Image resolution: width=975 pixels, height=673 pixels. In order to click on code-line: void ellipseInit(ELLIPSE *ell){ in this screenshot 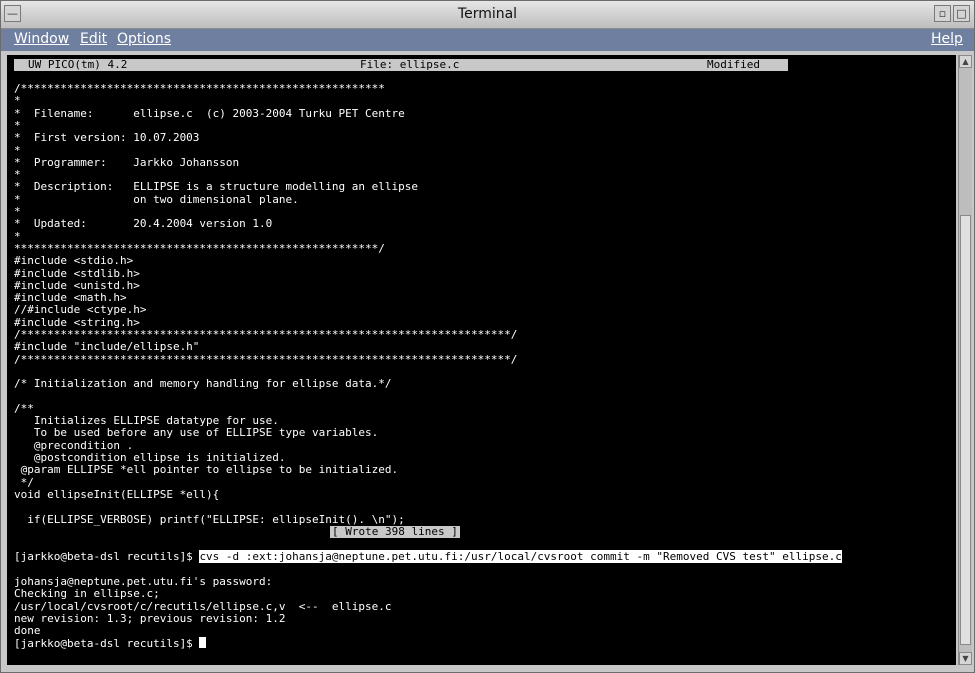, I will do `click(117, 494)`.